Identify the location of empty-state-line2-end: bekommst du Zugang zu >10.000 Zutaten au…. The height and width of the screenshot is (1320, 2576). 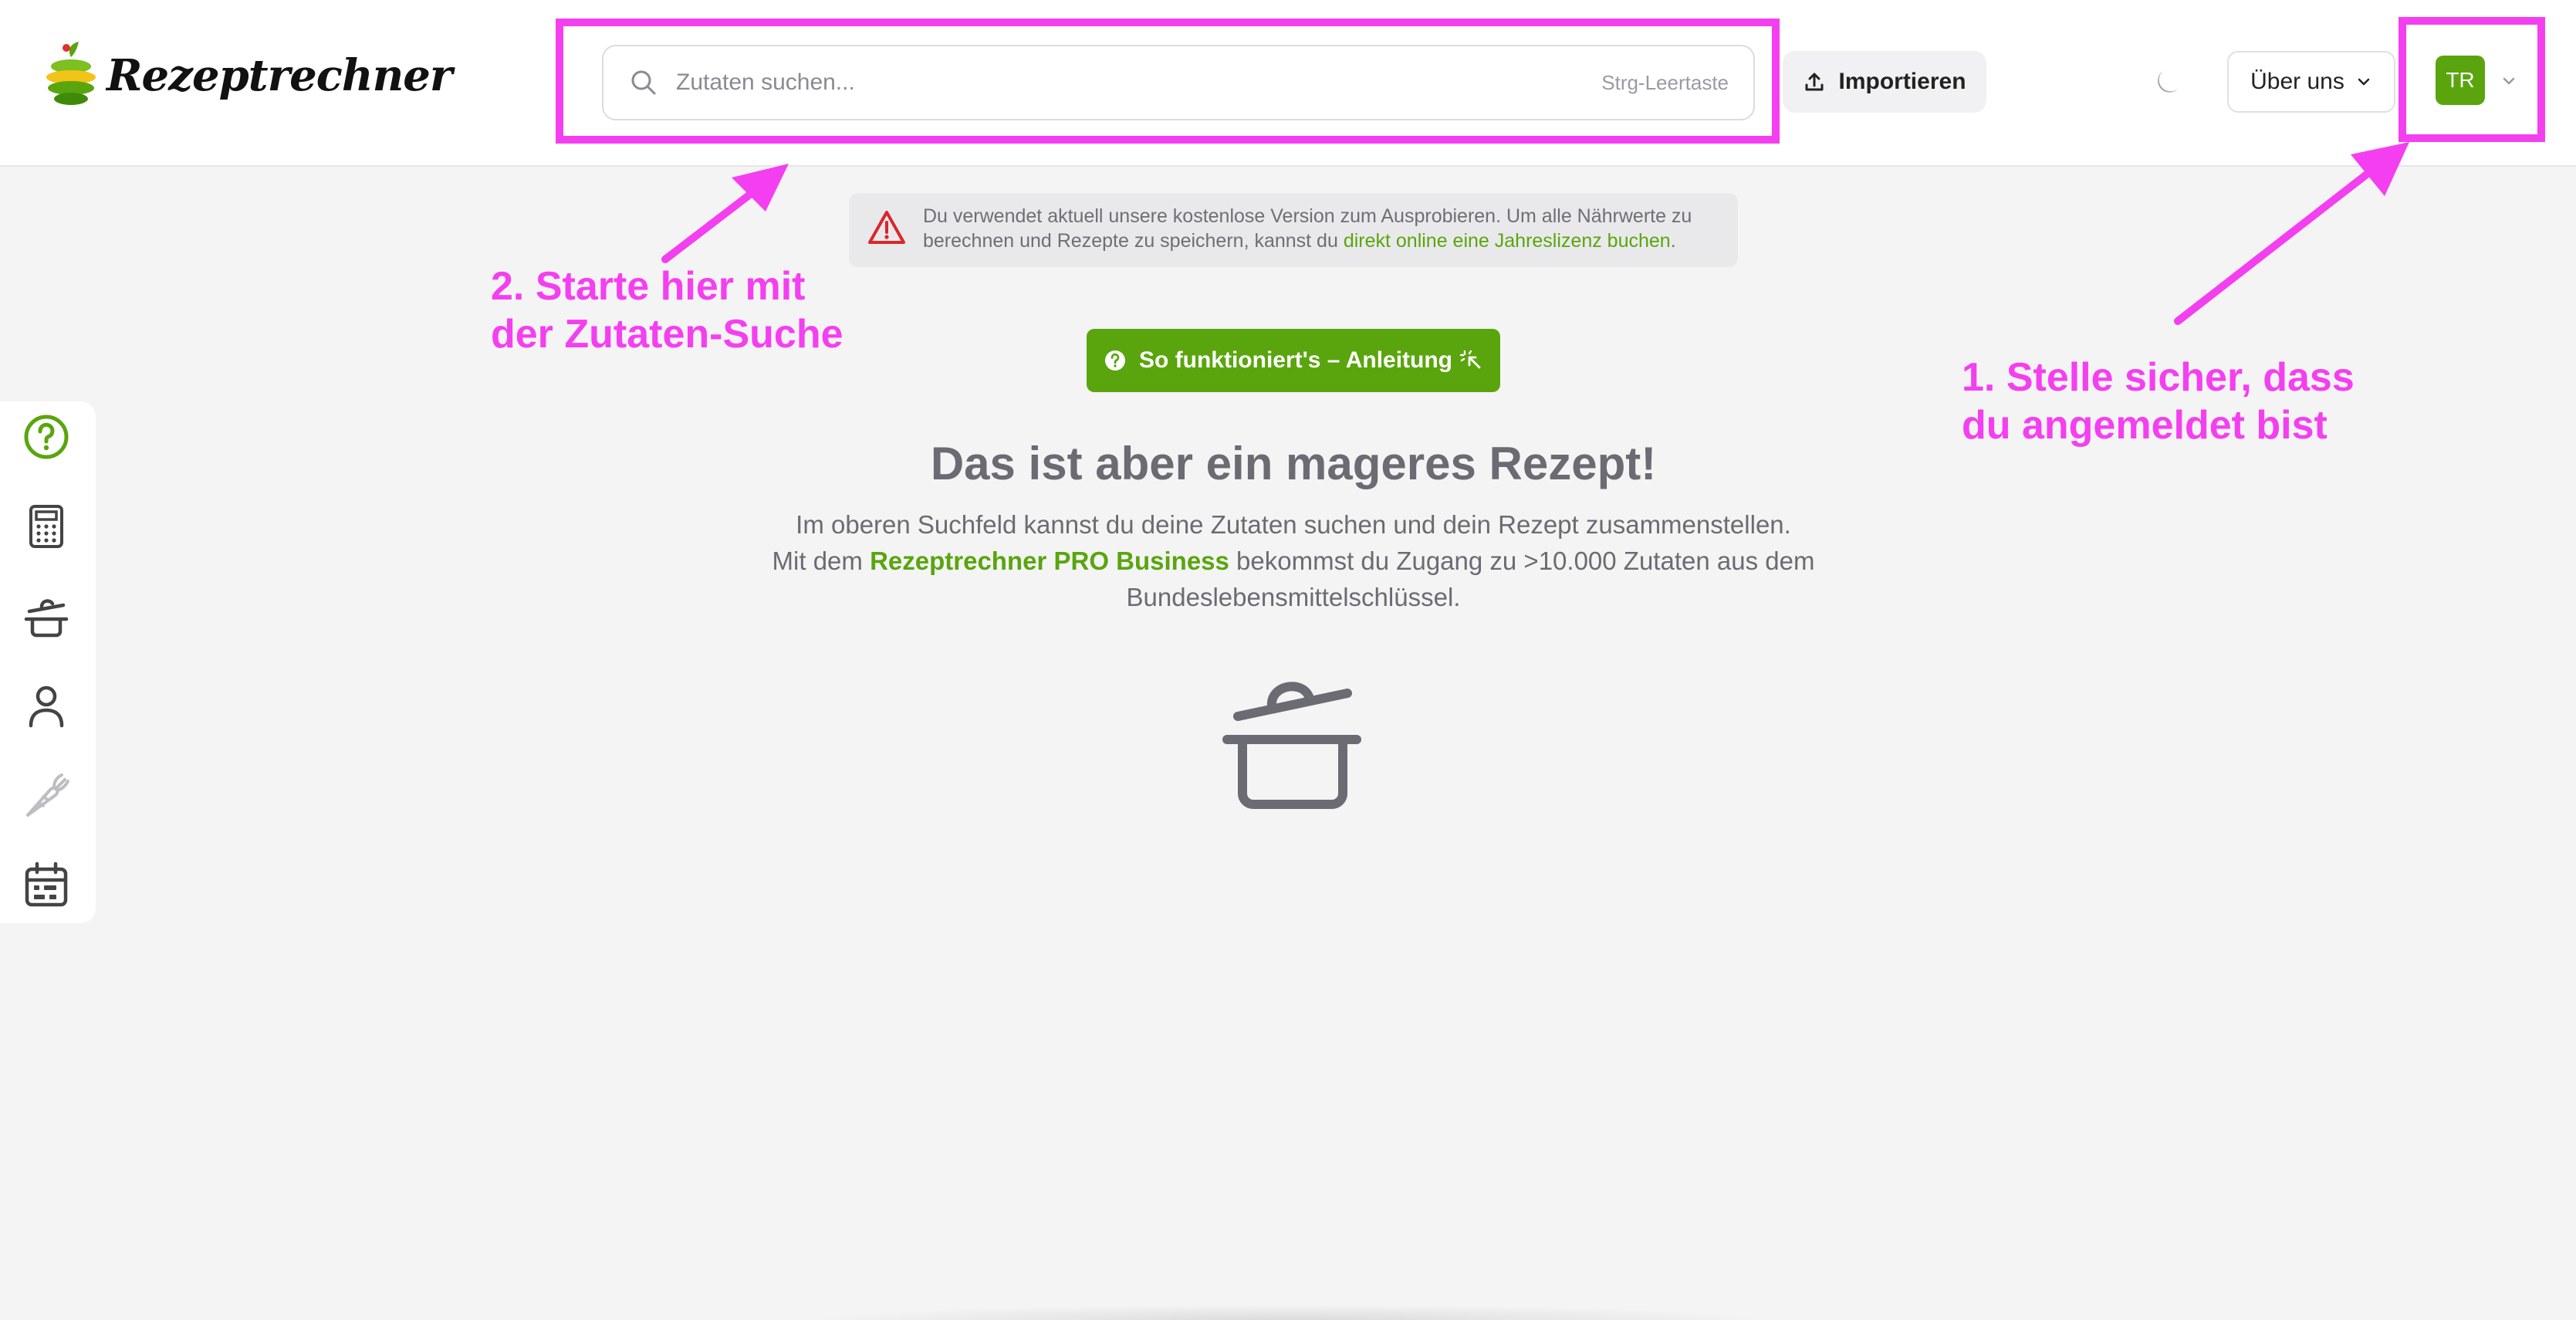
(1470, 579).